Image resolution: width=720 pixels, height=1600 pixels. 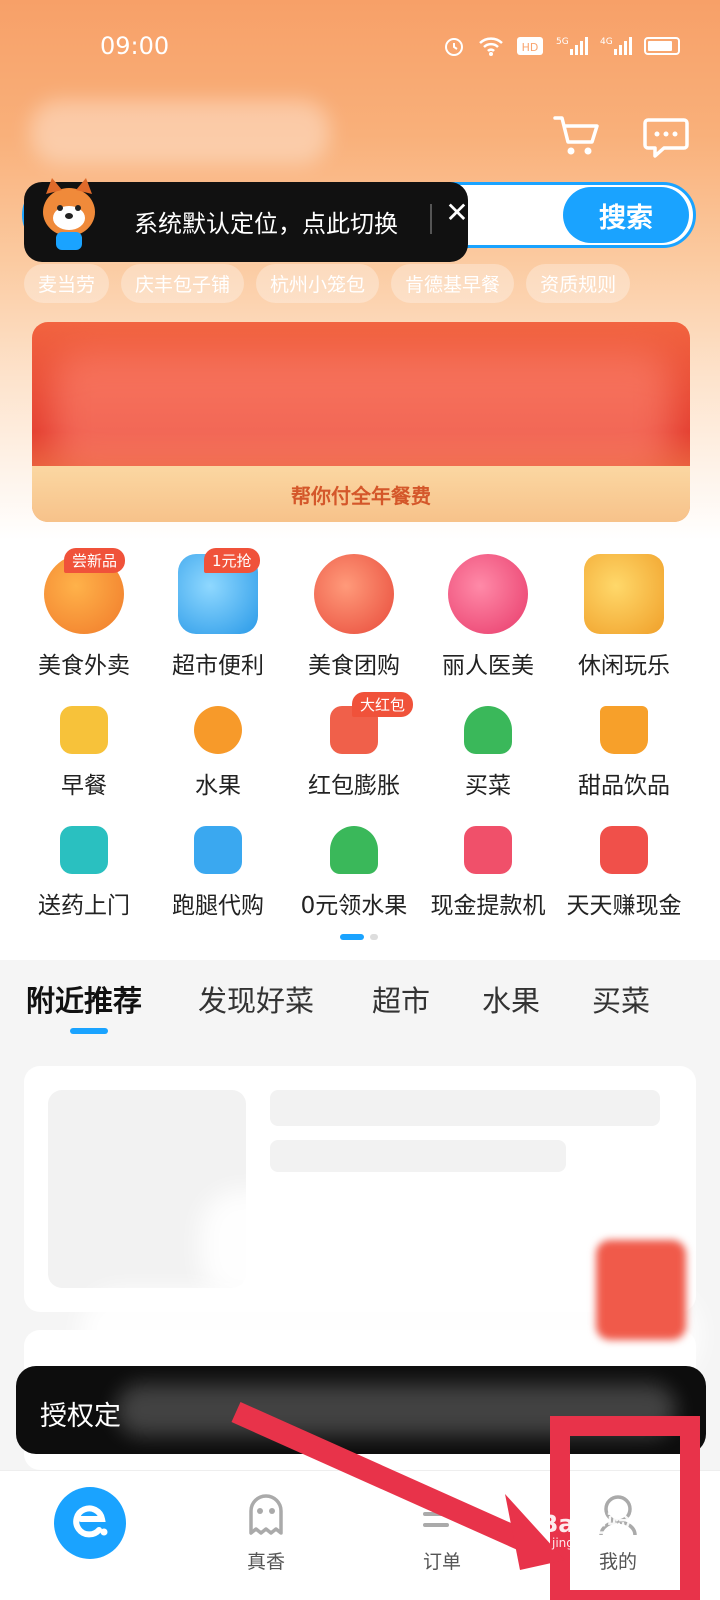 What do you see at coordinates (488, 786) in the screenshot?
I see `category-label: 买菜` at bounding box center [488, 786].